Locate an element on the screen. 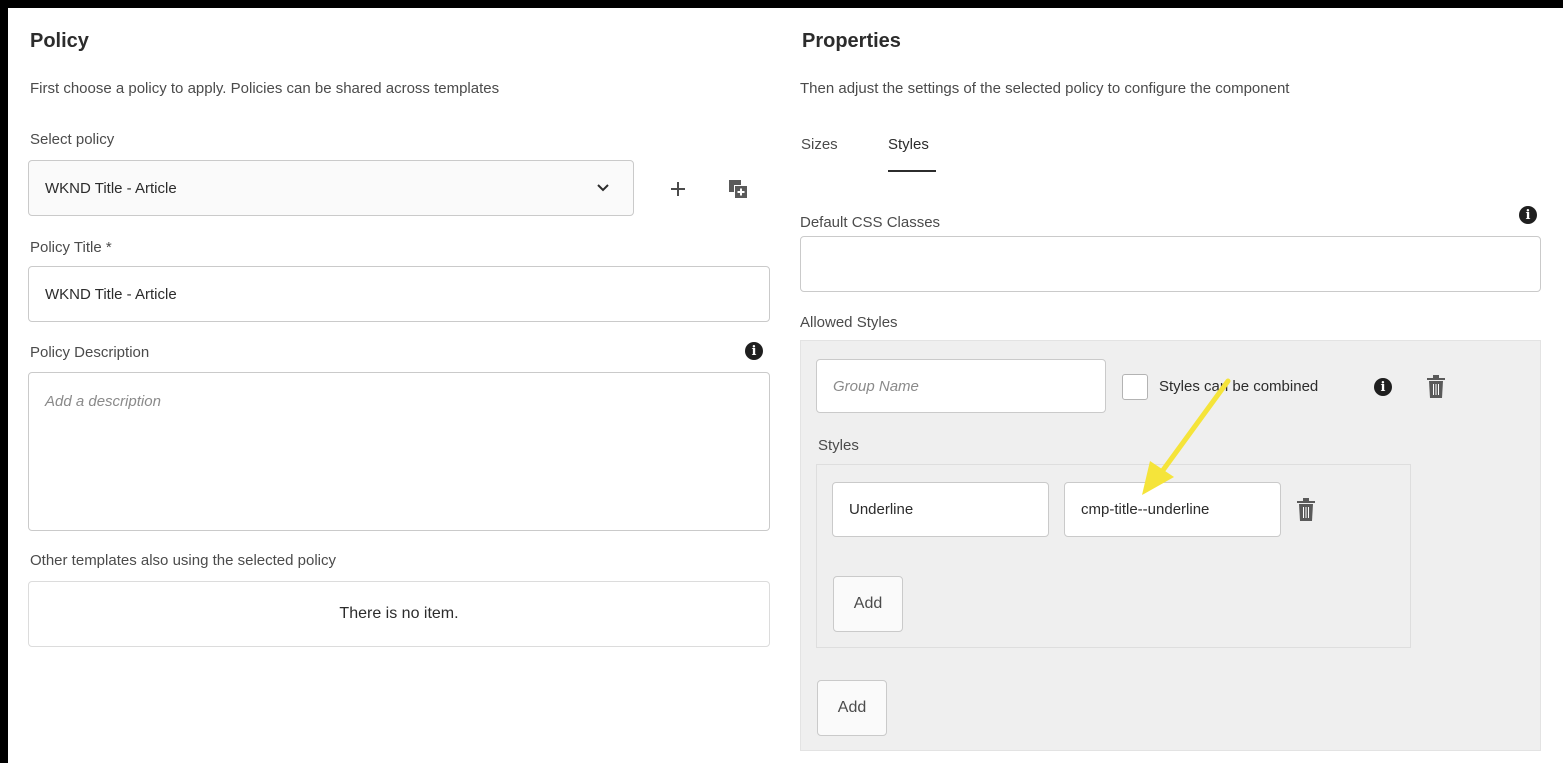 Image resolution: width=1563 pixels, height=763 pixels. chevron-down-icon is located at coordinates (603, 187).